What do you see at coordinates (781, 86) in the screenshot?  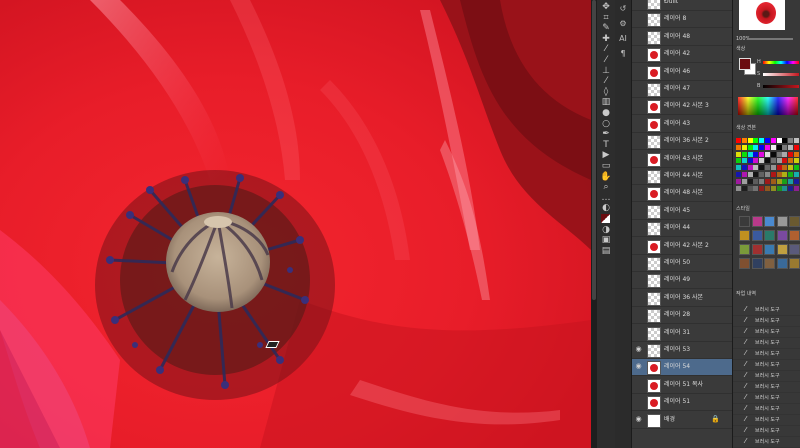 I see `brightness-slider` at bounding box center [781, 86].